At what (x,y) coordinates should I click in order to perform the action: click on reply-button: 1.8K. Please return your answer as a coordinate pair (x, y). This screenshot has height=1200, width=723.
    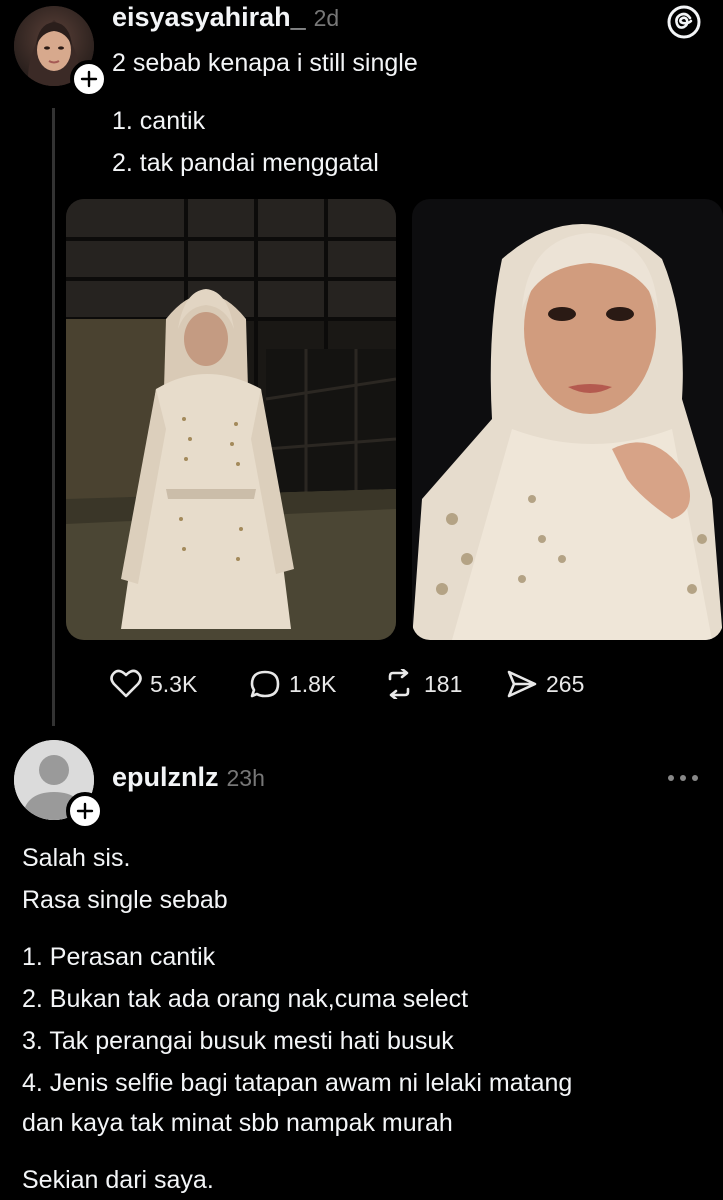
    Looking at the image, I should click on (292, 684).